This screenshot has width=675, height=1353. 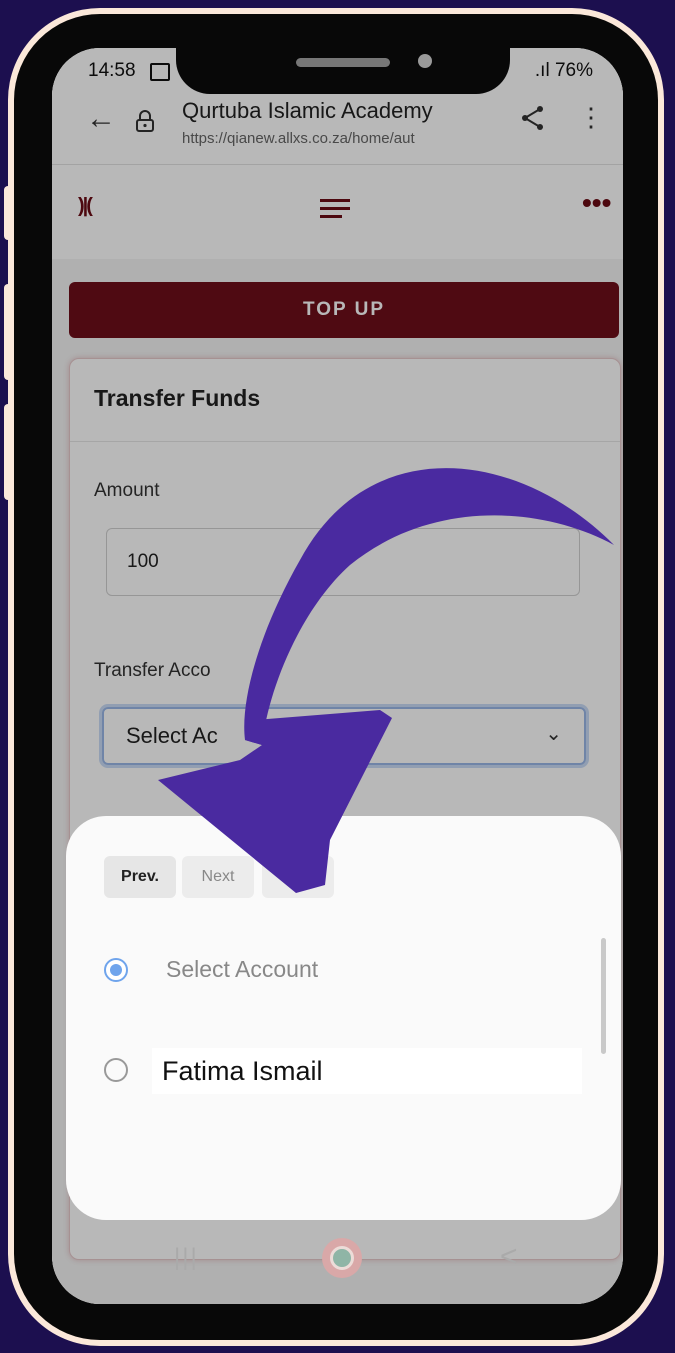 I want to click on home-icon, so click(x=342, y=1258).